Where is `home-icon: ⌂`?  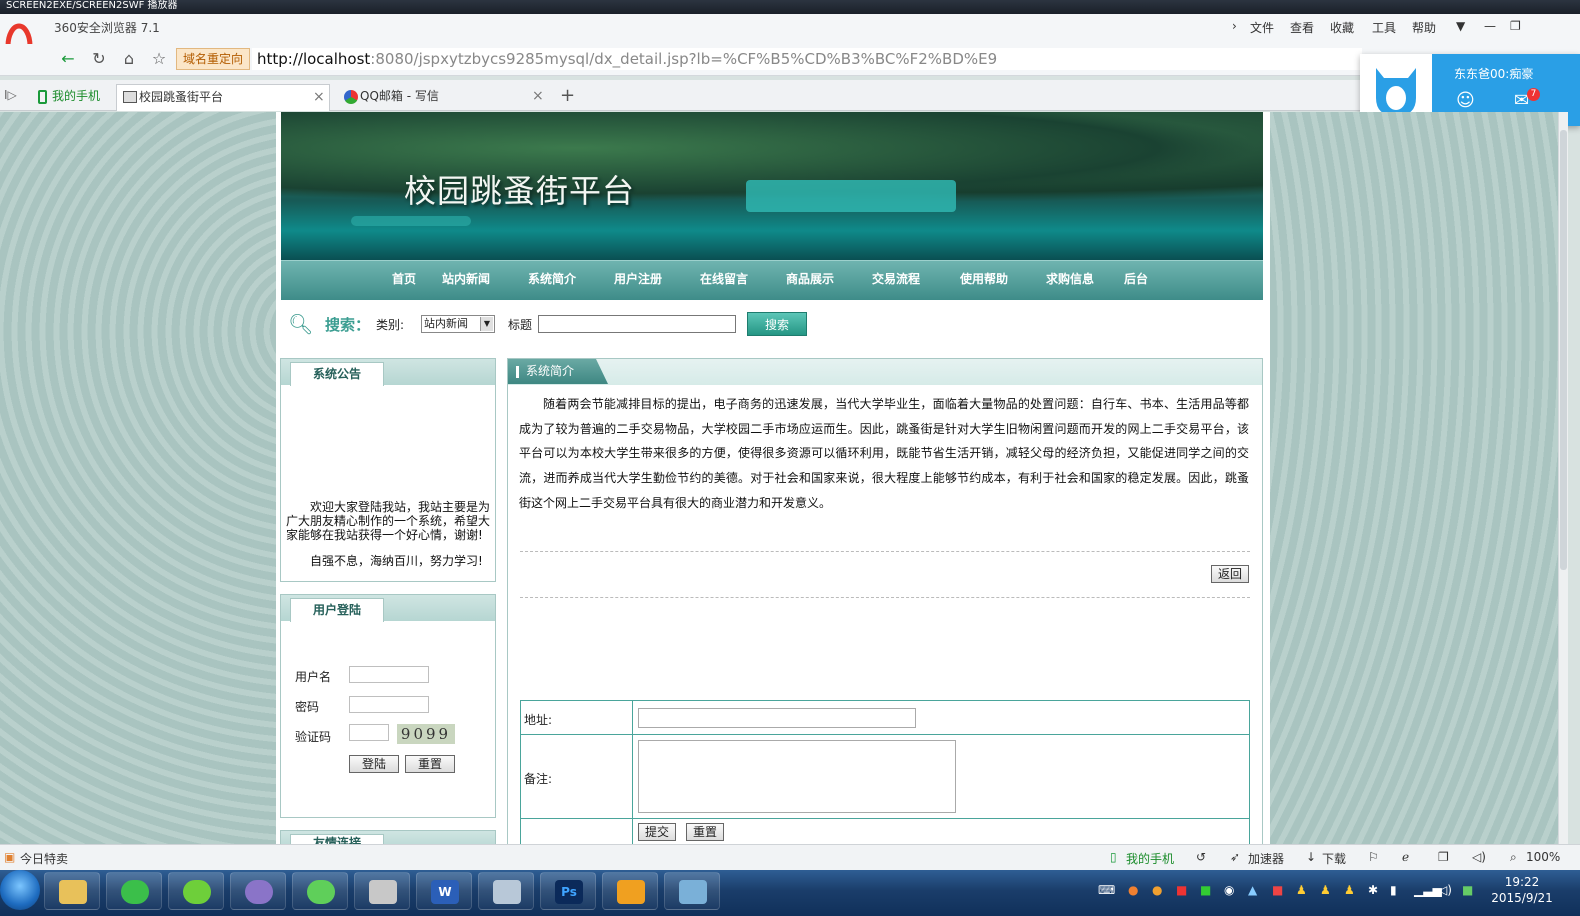
home-icon: ⌂ is located at coordinates (129, 59).